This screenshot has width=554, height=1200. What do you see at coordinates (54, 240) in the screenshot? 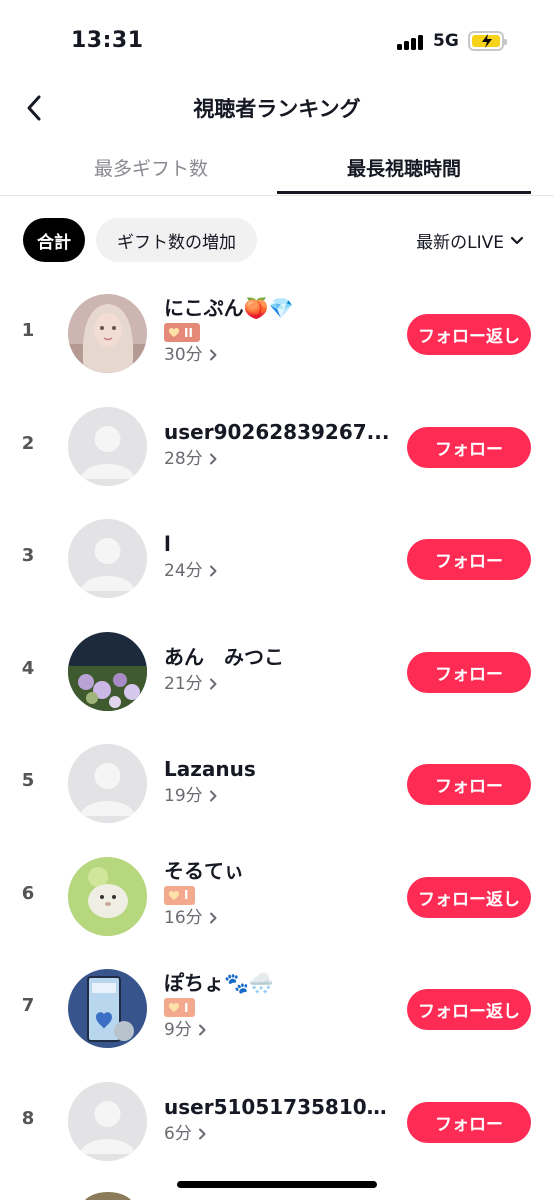
I see `chip-total: 合計` at bounding box center [54, 240].